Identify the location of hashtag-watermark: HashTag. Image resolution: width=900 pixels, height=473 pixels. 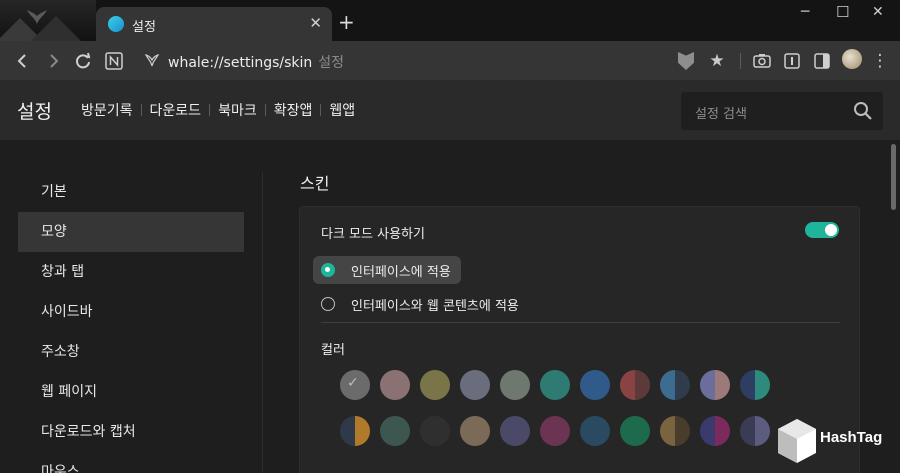
(838, 444).